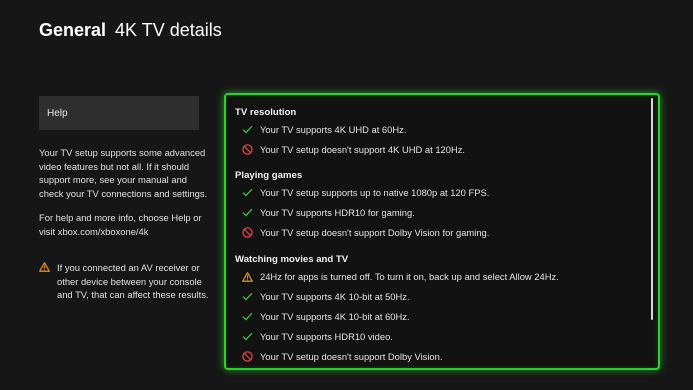 Image resolution: width=693 pixels, height=390 pixels. What do you see at coordinates (269, 175) in the screenshot?
I see `playing-games-heading: Playing games` at bounding box center [269, 175].